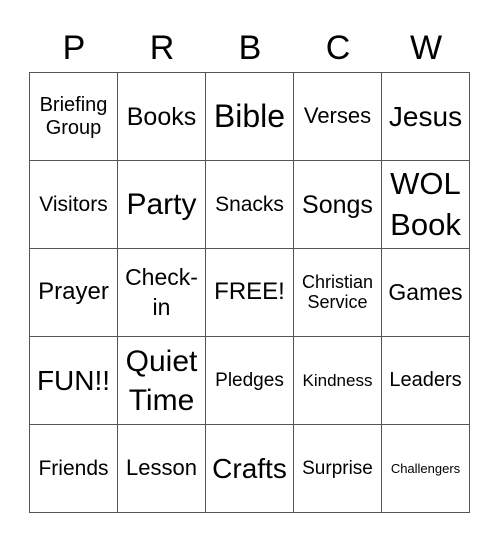 Image resolution: width=500 pixels, height=544 pixels. I want to click on cell-label: Kindness, so click(337, 380).